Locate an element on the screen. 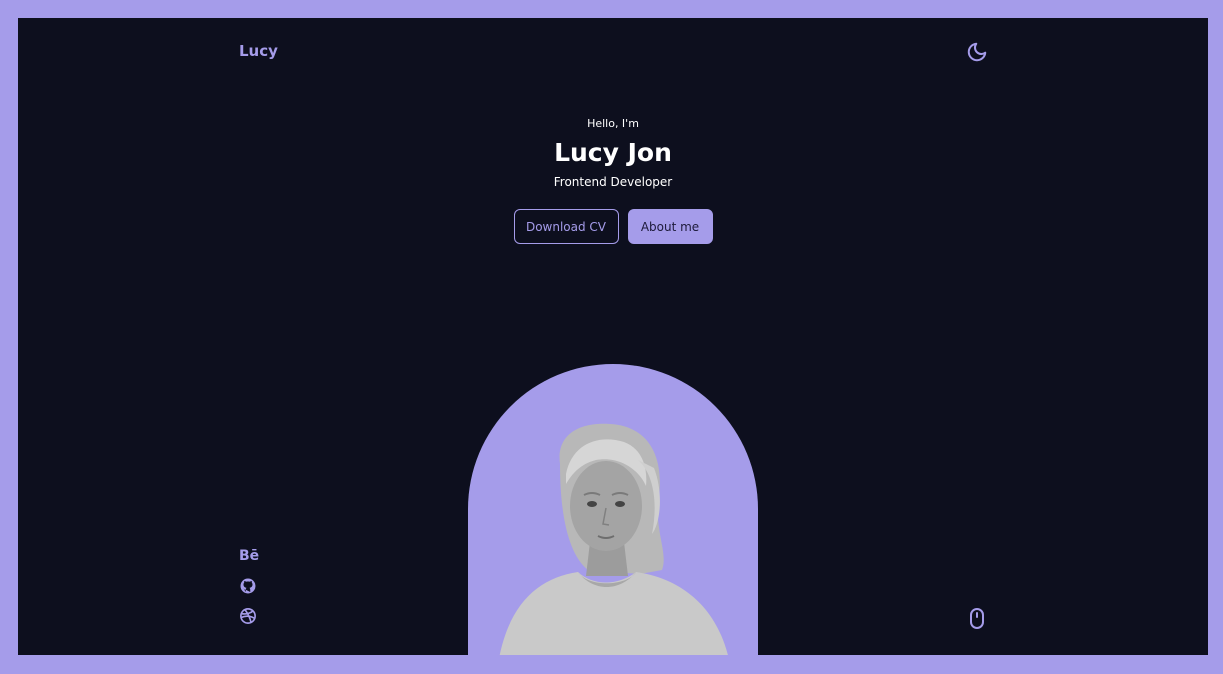 The width and height of the screenshot is (1223, 674). portrait-frame is located at coordinates (613, 509).